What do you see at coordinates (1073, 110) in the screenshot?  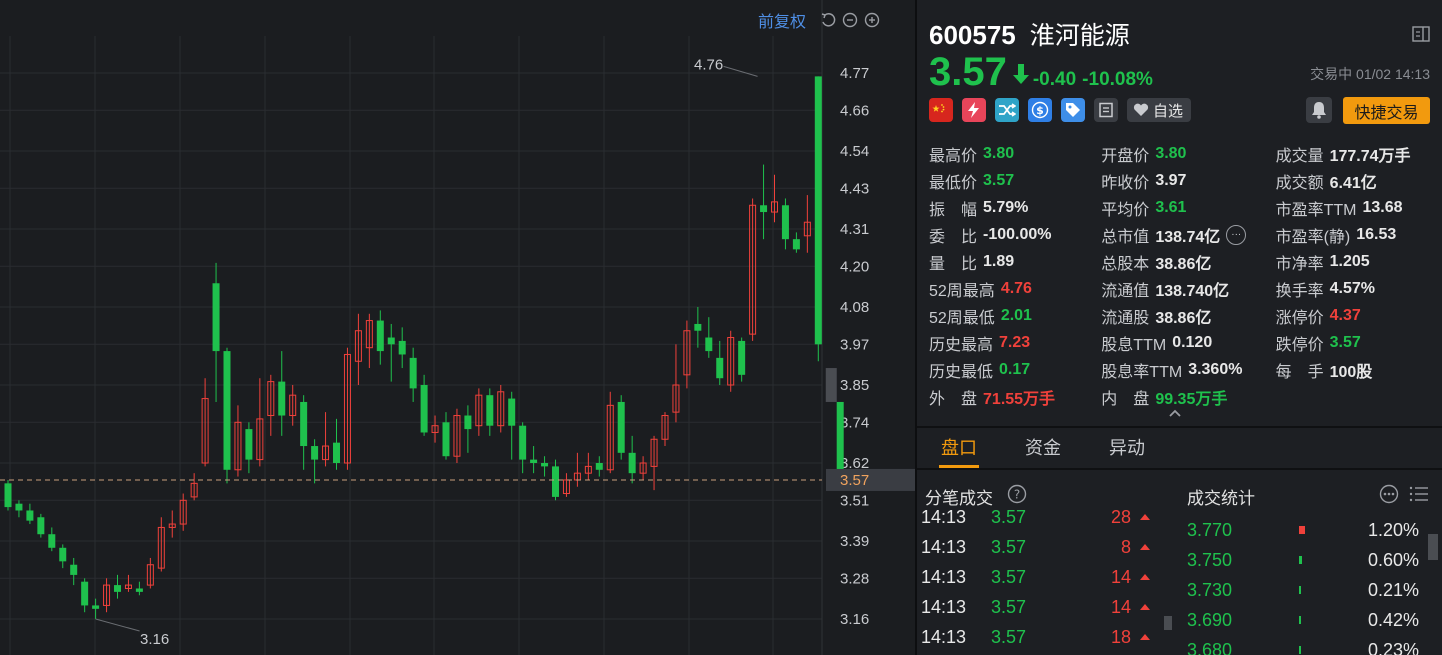 I see `tag-icon` at bounding box center [1073, 110].